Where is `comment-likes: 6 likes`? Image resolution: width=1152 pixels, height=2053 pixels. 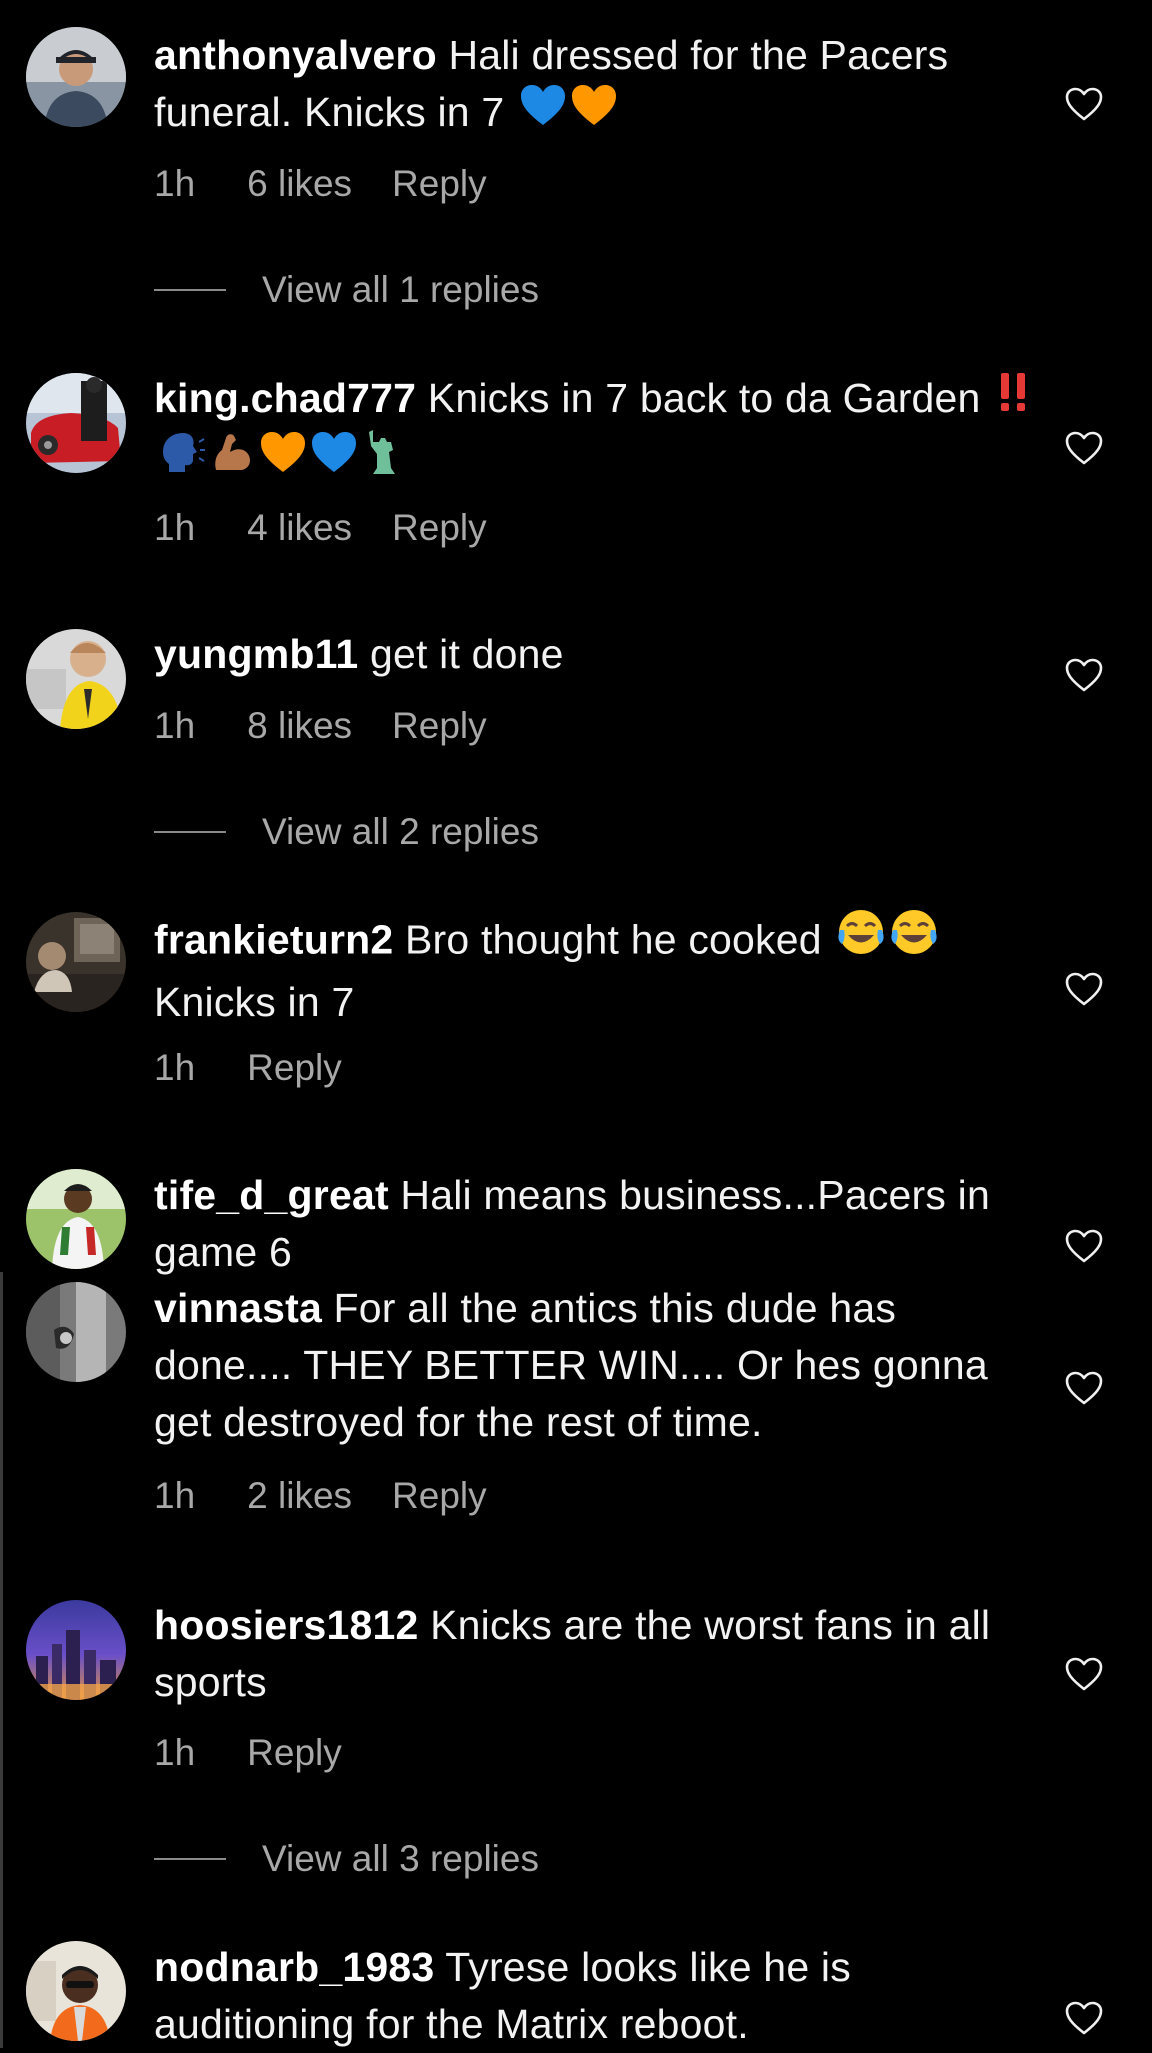 comment-likes: 6 likes is located at coordinates (299, 184).